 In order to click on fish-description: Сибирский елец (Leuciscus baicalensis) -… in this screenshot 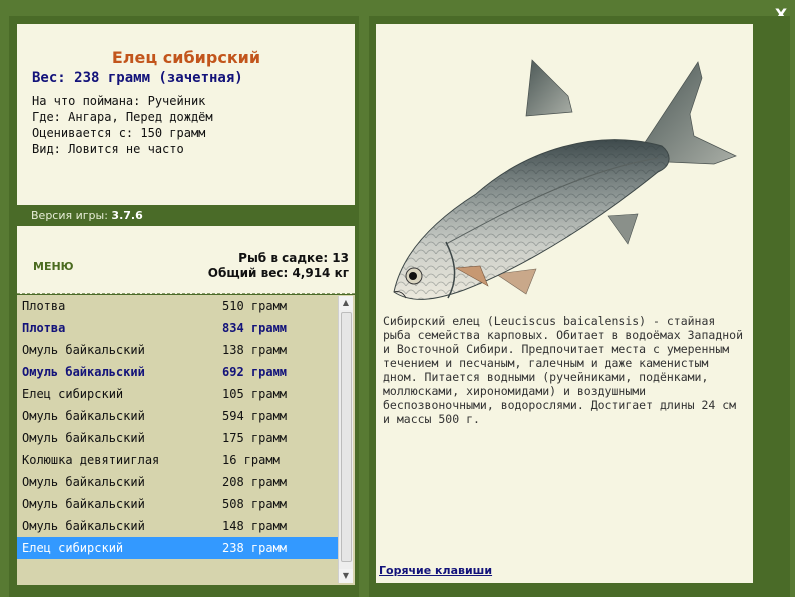, I will do `click(563, 370)`.